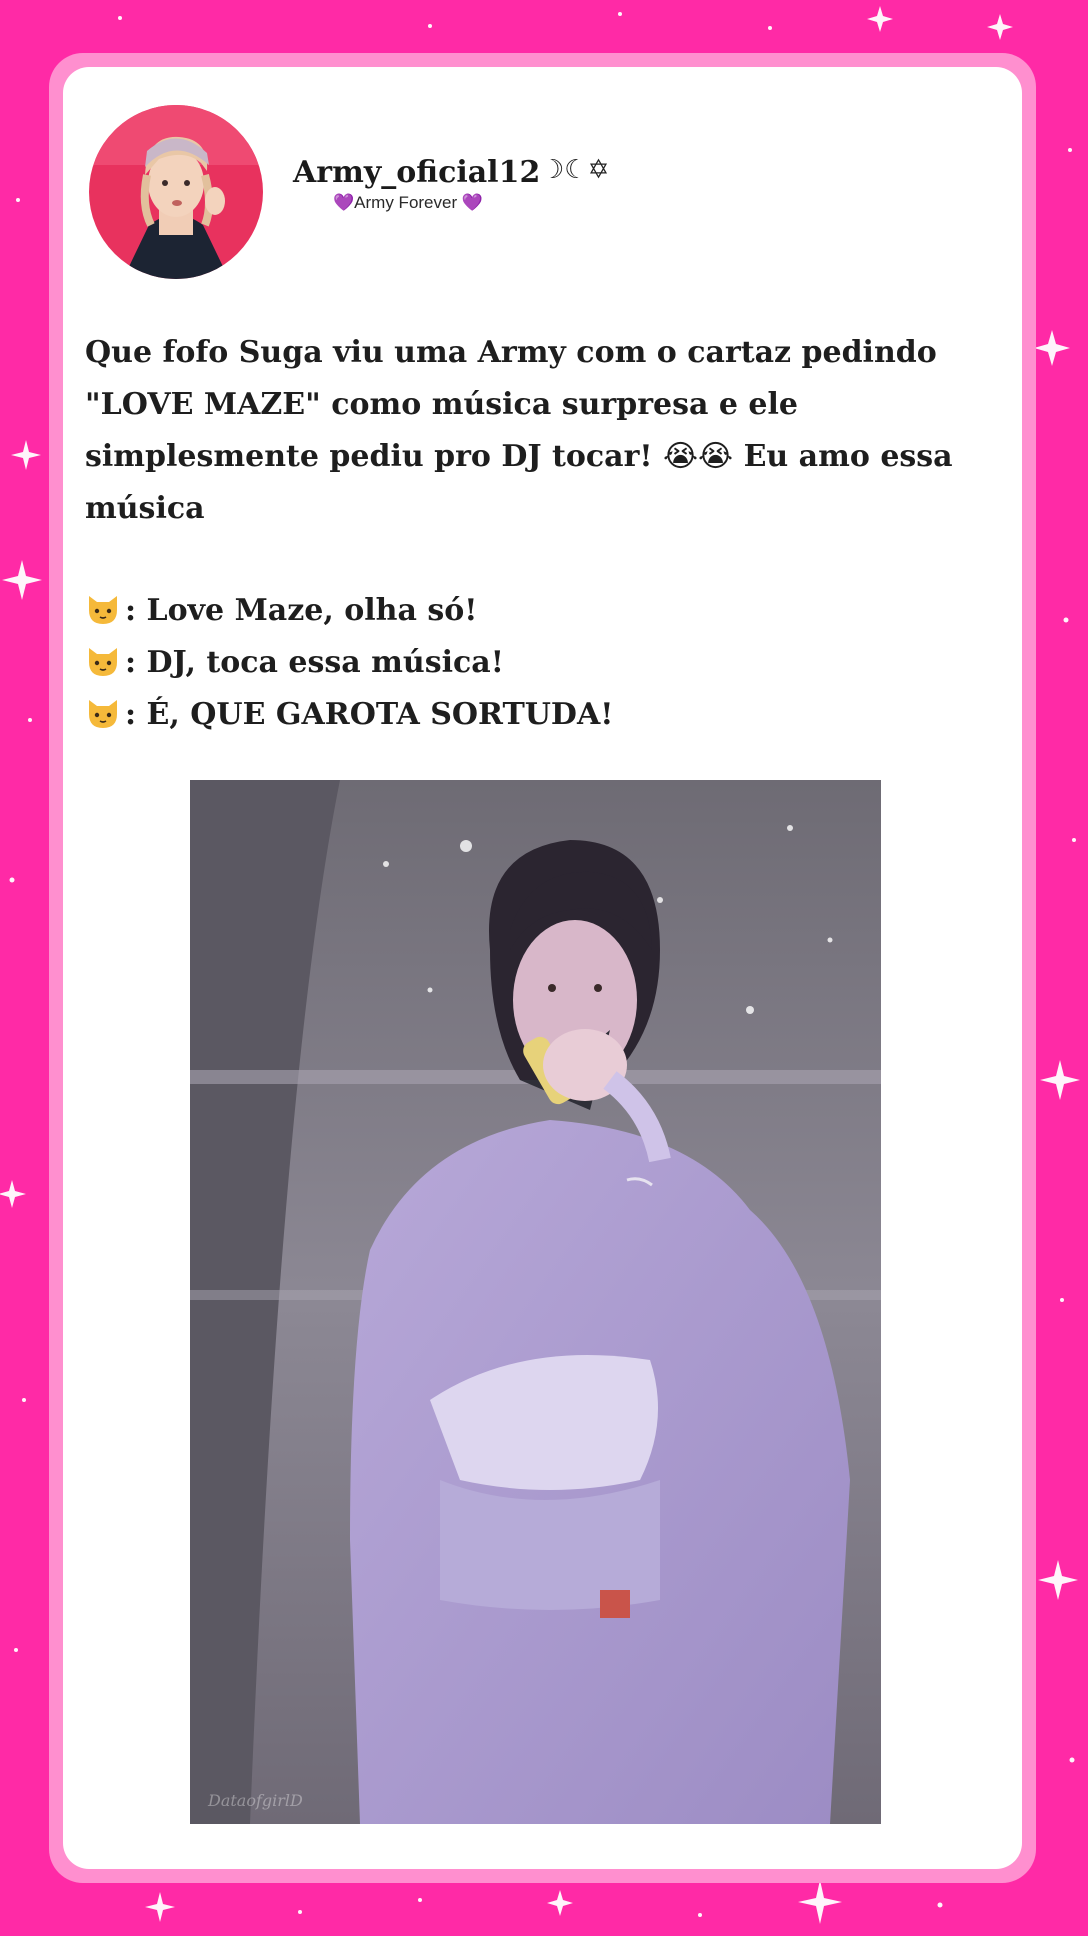 Image resolution: width=1088 pixels, height=1936 pixels. I want to click on quote-line: : DJ, toca essa música!, so click(540, 663).